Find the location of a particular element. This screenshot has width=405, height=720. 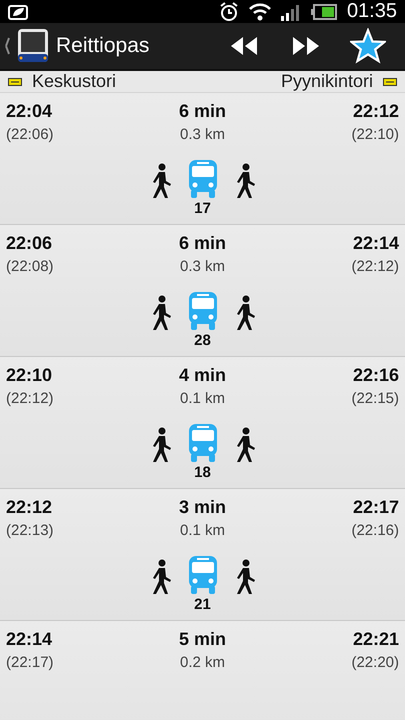

bus-line-number: 21 is located at coordinates (202, 604).